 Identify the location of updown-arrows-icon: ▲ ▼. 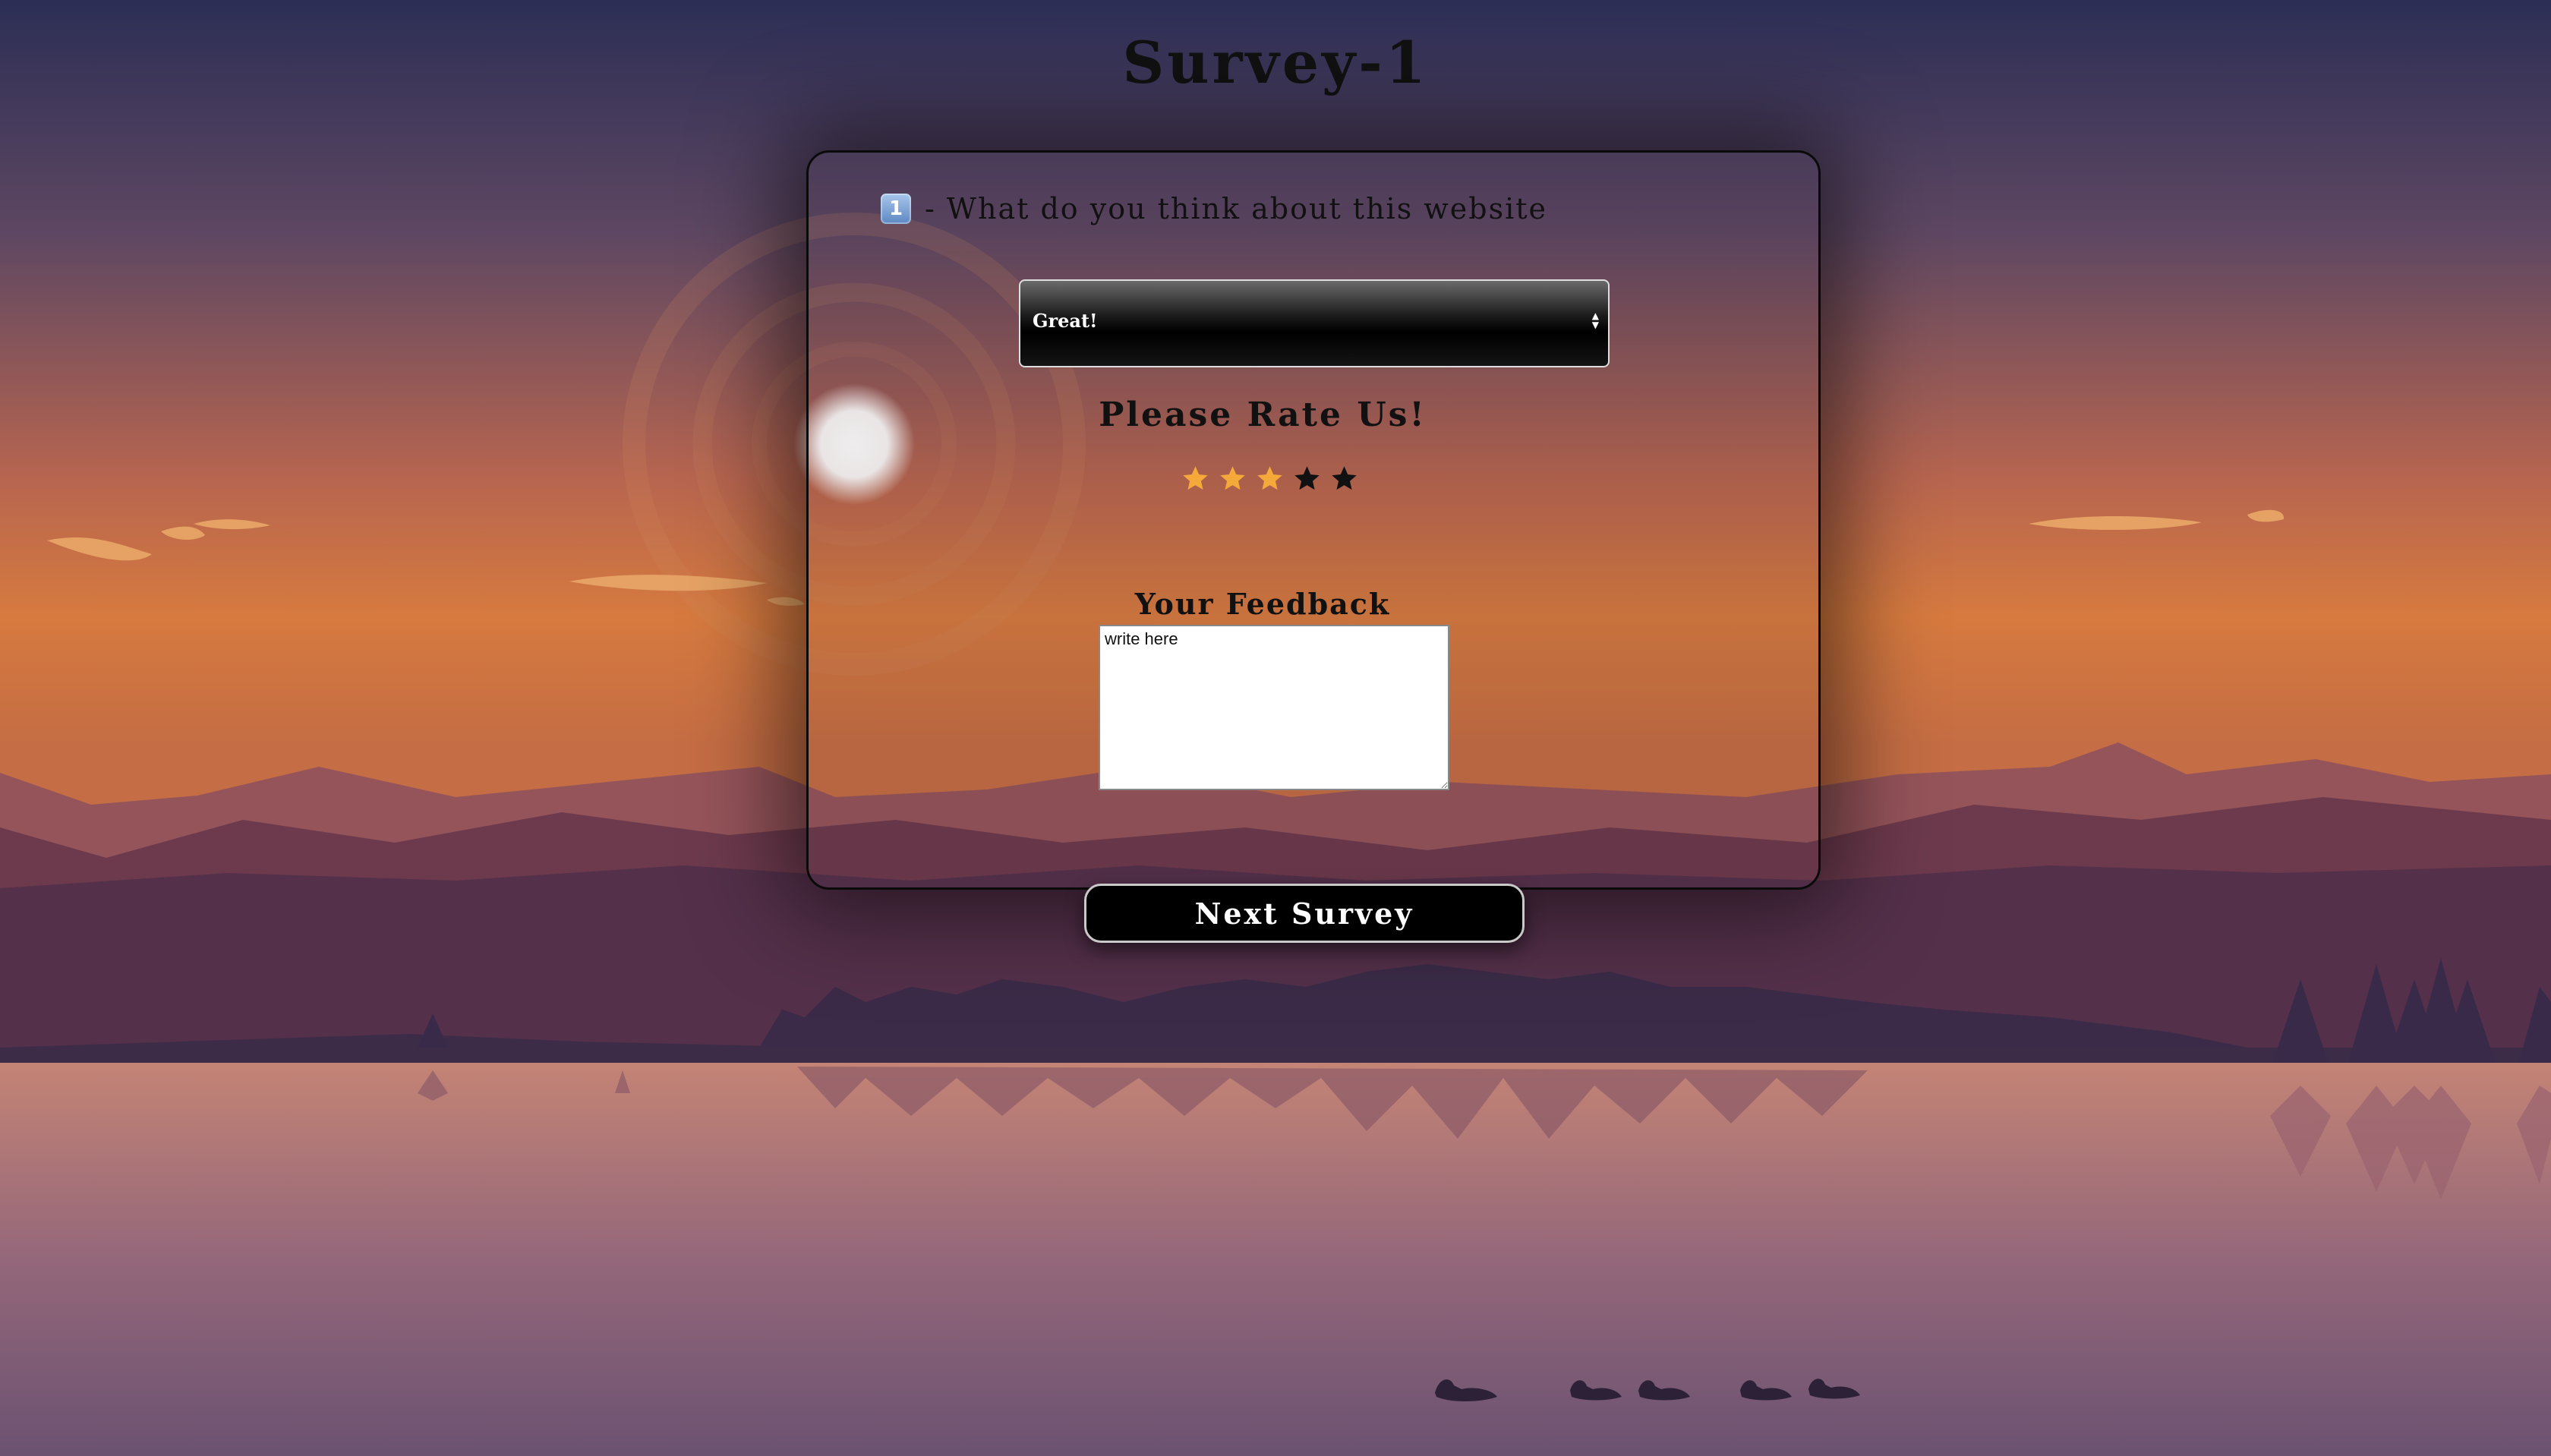
(1595, 320).